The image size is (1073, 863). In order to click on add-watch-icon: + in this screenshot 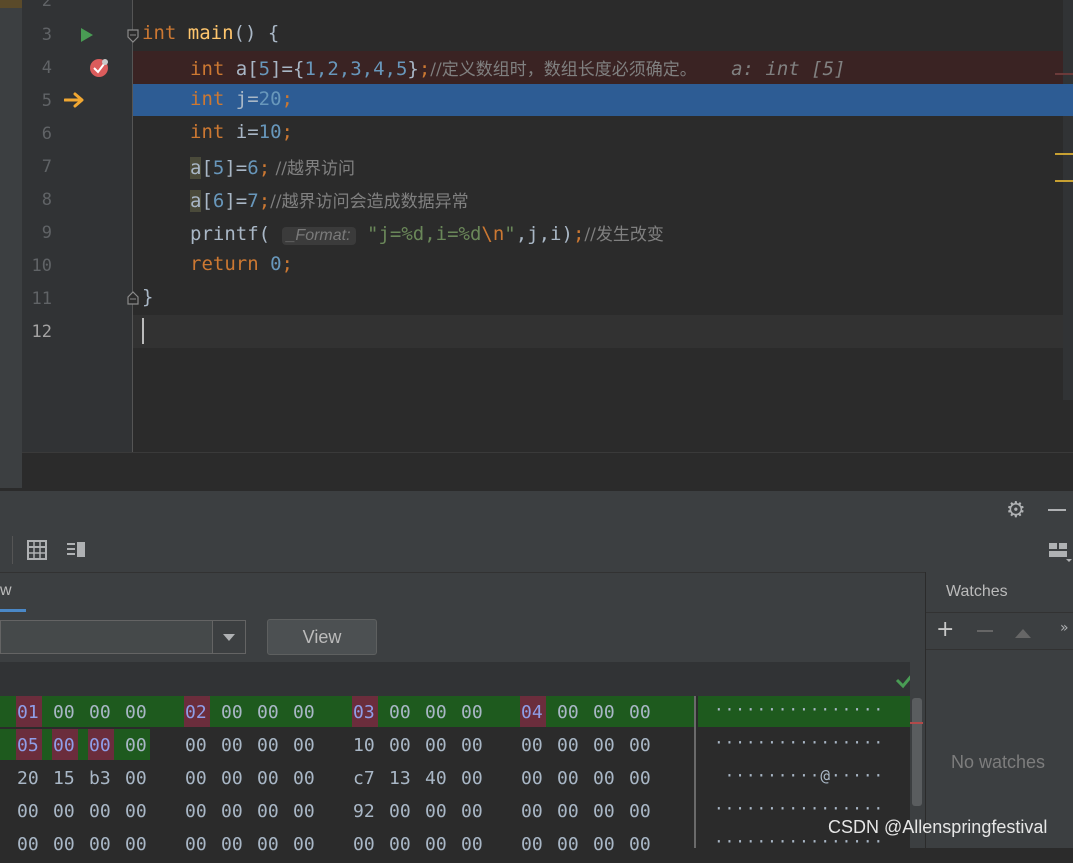, I will do `click(945, 629)`.